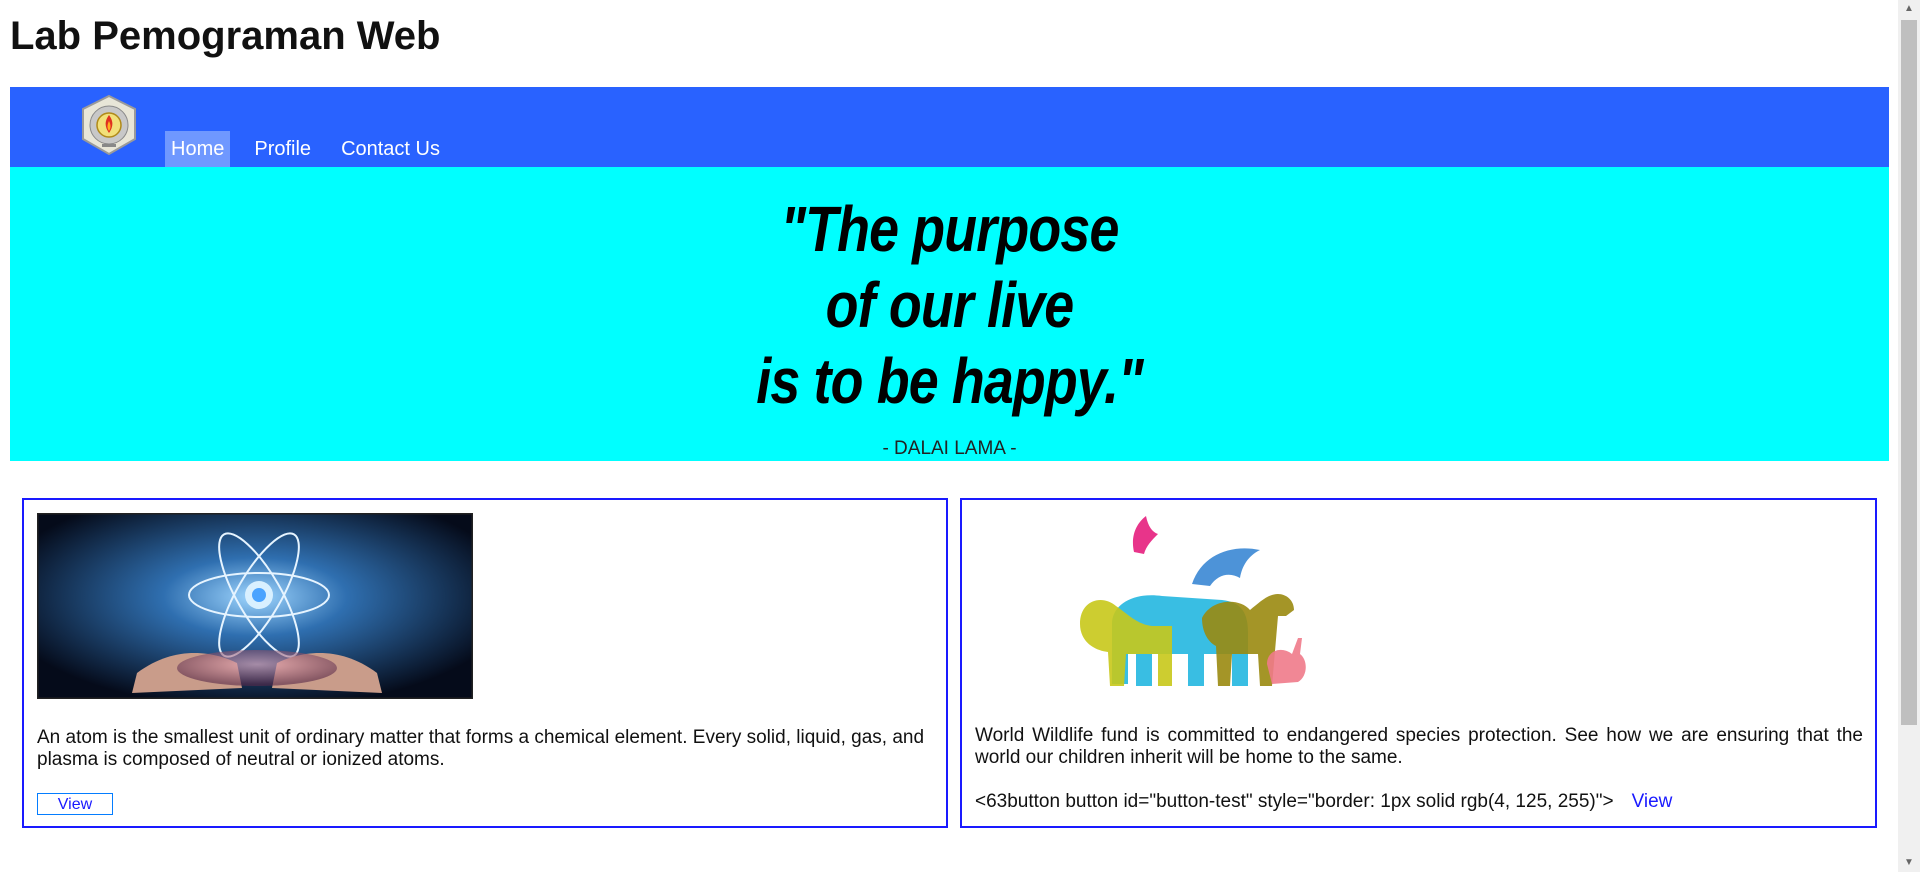 Image resolution: width=1920 pixels, height=872 pixels. I want to click on quote-line-1: "The purpose, so click(950, 229).